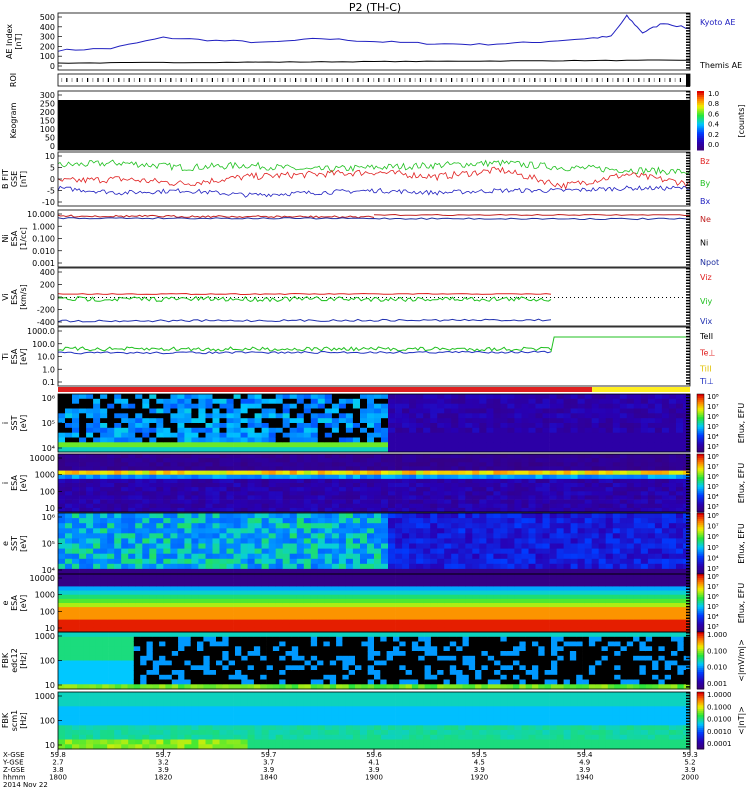 The height and width of the screenshot is (800, 750). I want to click on y-tick-label: 100.0, so click(43, 344).